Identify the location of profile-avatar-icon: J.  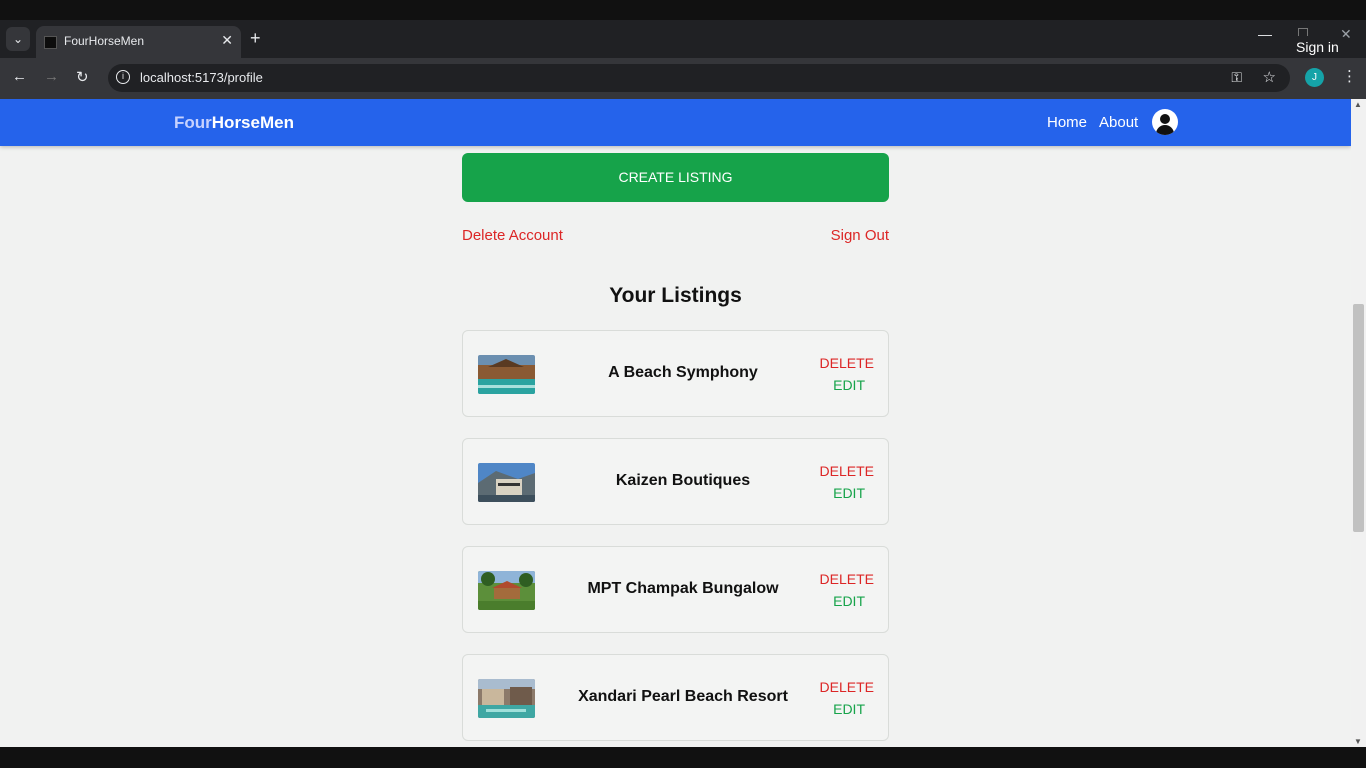
(1314, 77).